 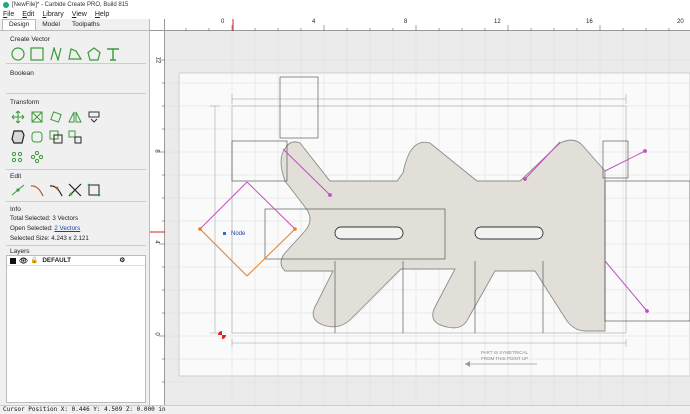 I want to click on node-marker, so click(x=224, y=233).